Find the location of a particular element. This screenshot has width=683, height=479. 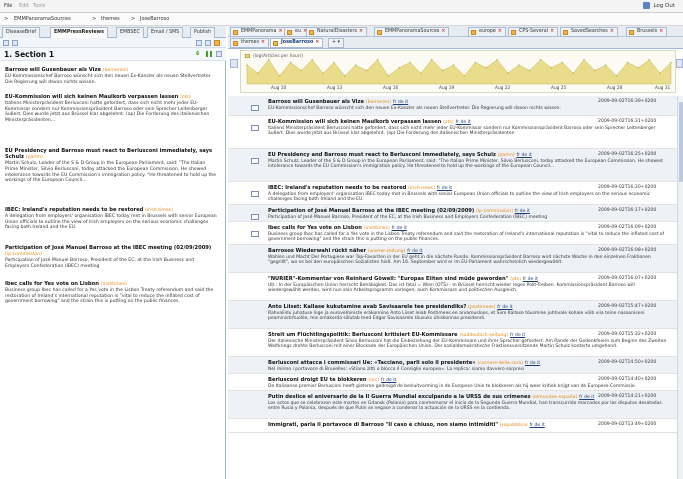

breadcrumb-item: EMMPanoramaSources is located at coordinates (42, 19).